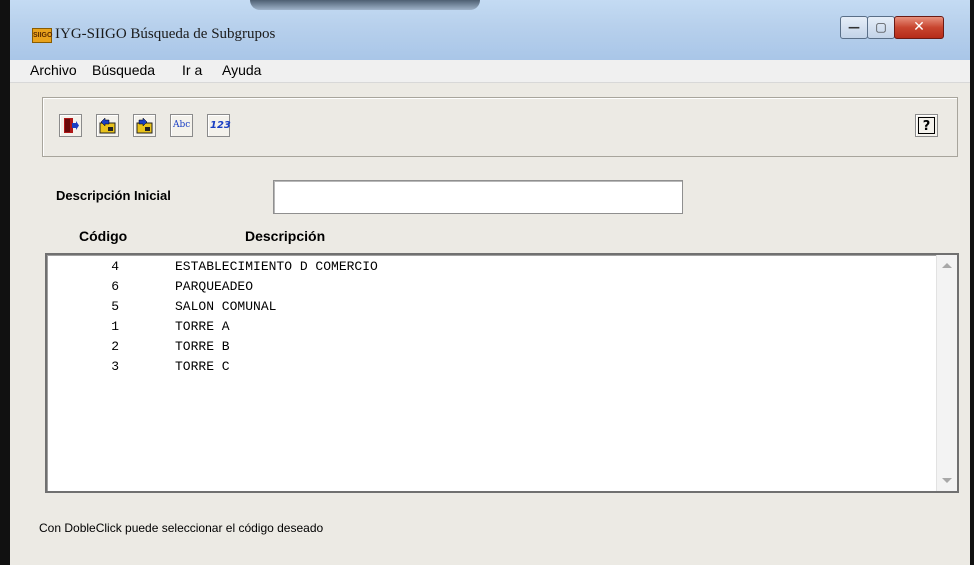  Describe the element at coordinates (202, 366) in the screenshot. I see `list-item-description: TORRE C` at that location.